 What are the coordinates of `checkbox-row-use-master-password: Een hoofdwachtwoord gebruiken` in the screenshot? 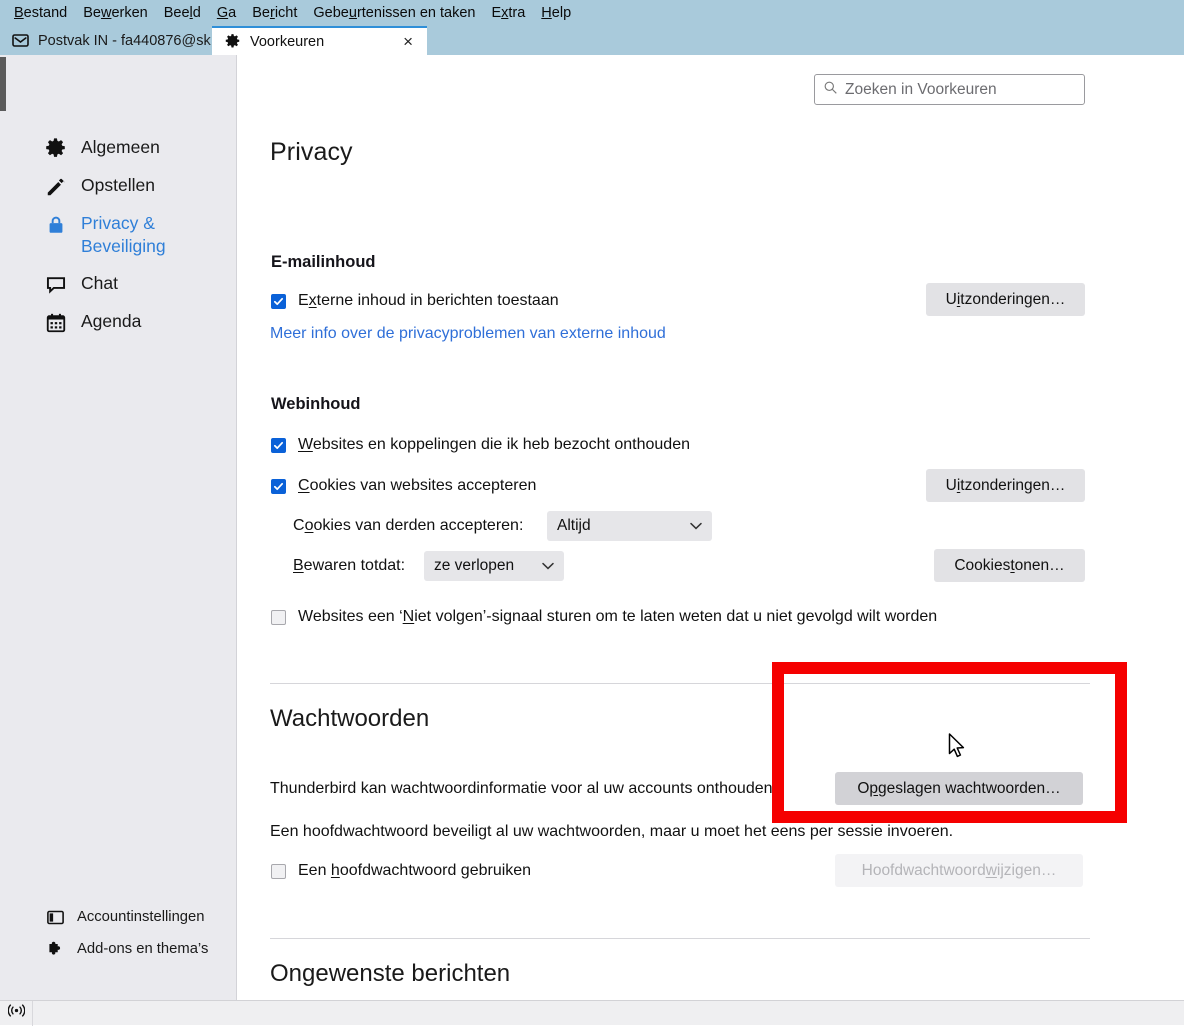 It's located at (401, 871).